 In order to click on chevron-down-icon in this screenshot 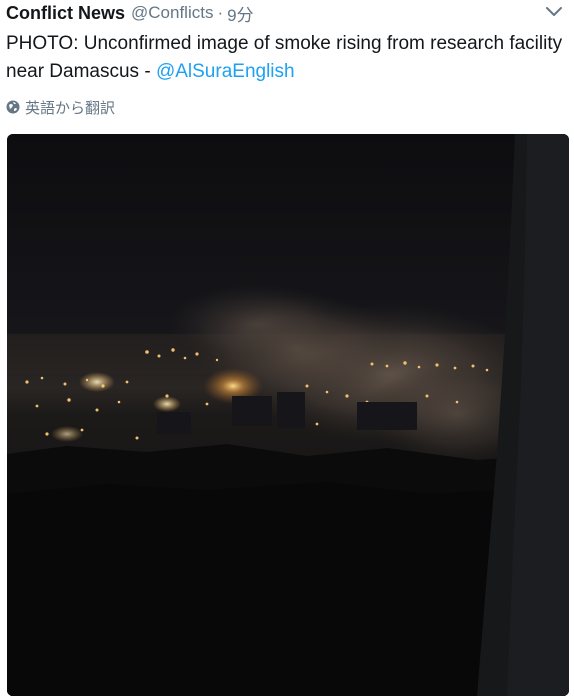, I will do `click(554, 11)`.